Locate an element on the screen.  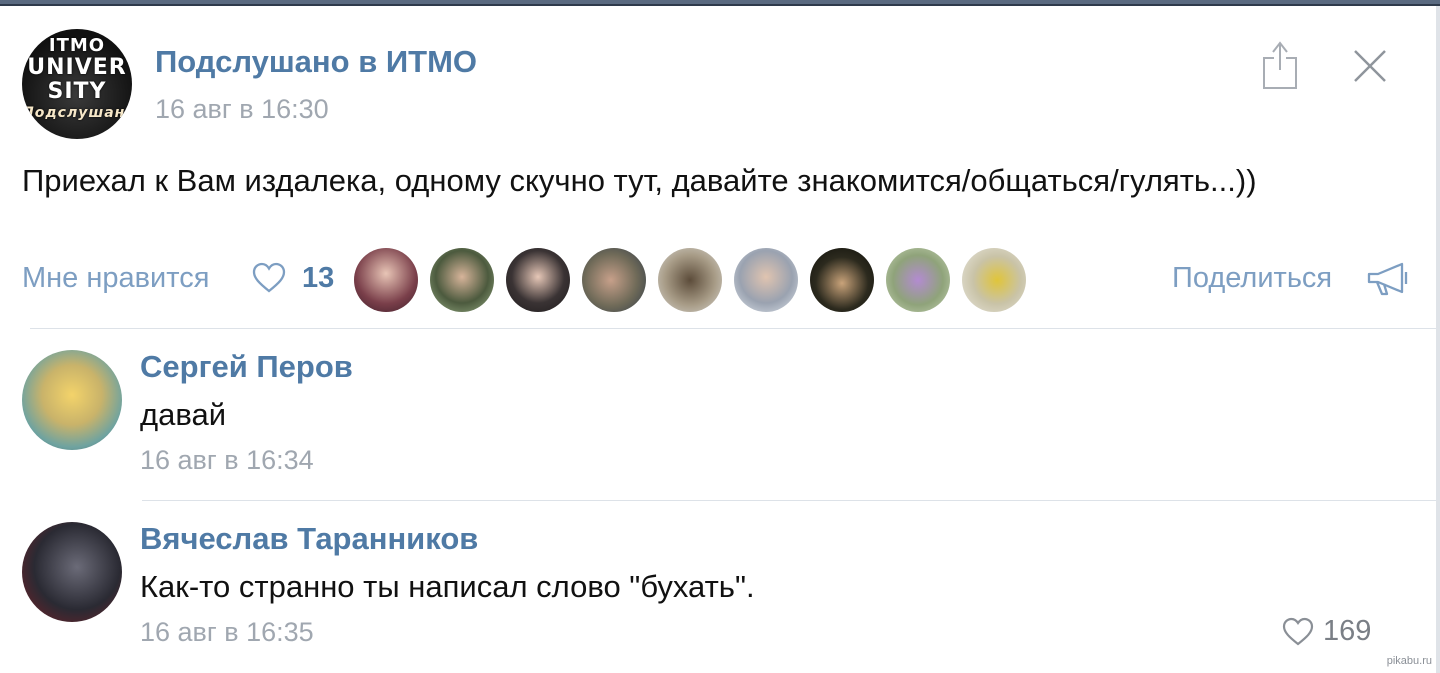
close-icon is located at coordinates (1370, 66).